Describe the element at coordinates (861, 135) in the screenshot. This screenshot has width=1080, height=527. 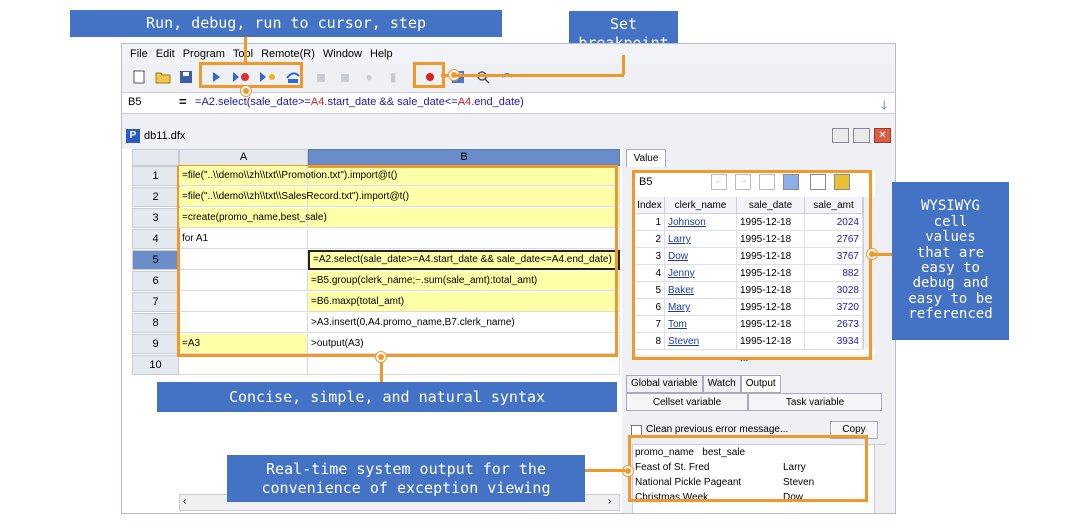
I see `restore-icon` at that location.